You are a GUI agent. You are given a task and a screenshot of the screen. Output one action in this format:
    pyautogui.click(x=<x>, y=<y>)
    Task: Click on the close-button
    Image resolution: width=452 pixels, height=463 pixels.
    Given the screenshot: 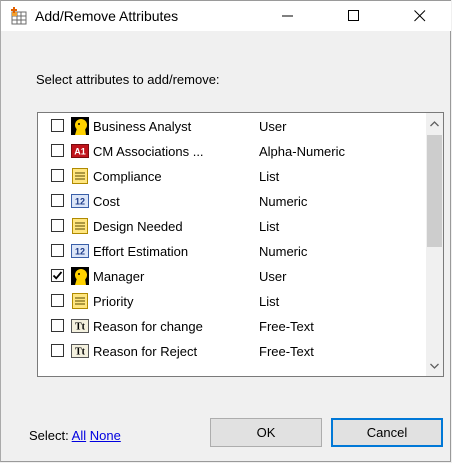 What is the action you would take?
    pyautogui.click(x=420, y=16)
    